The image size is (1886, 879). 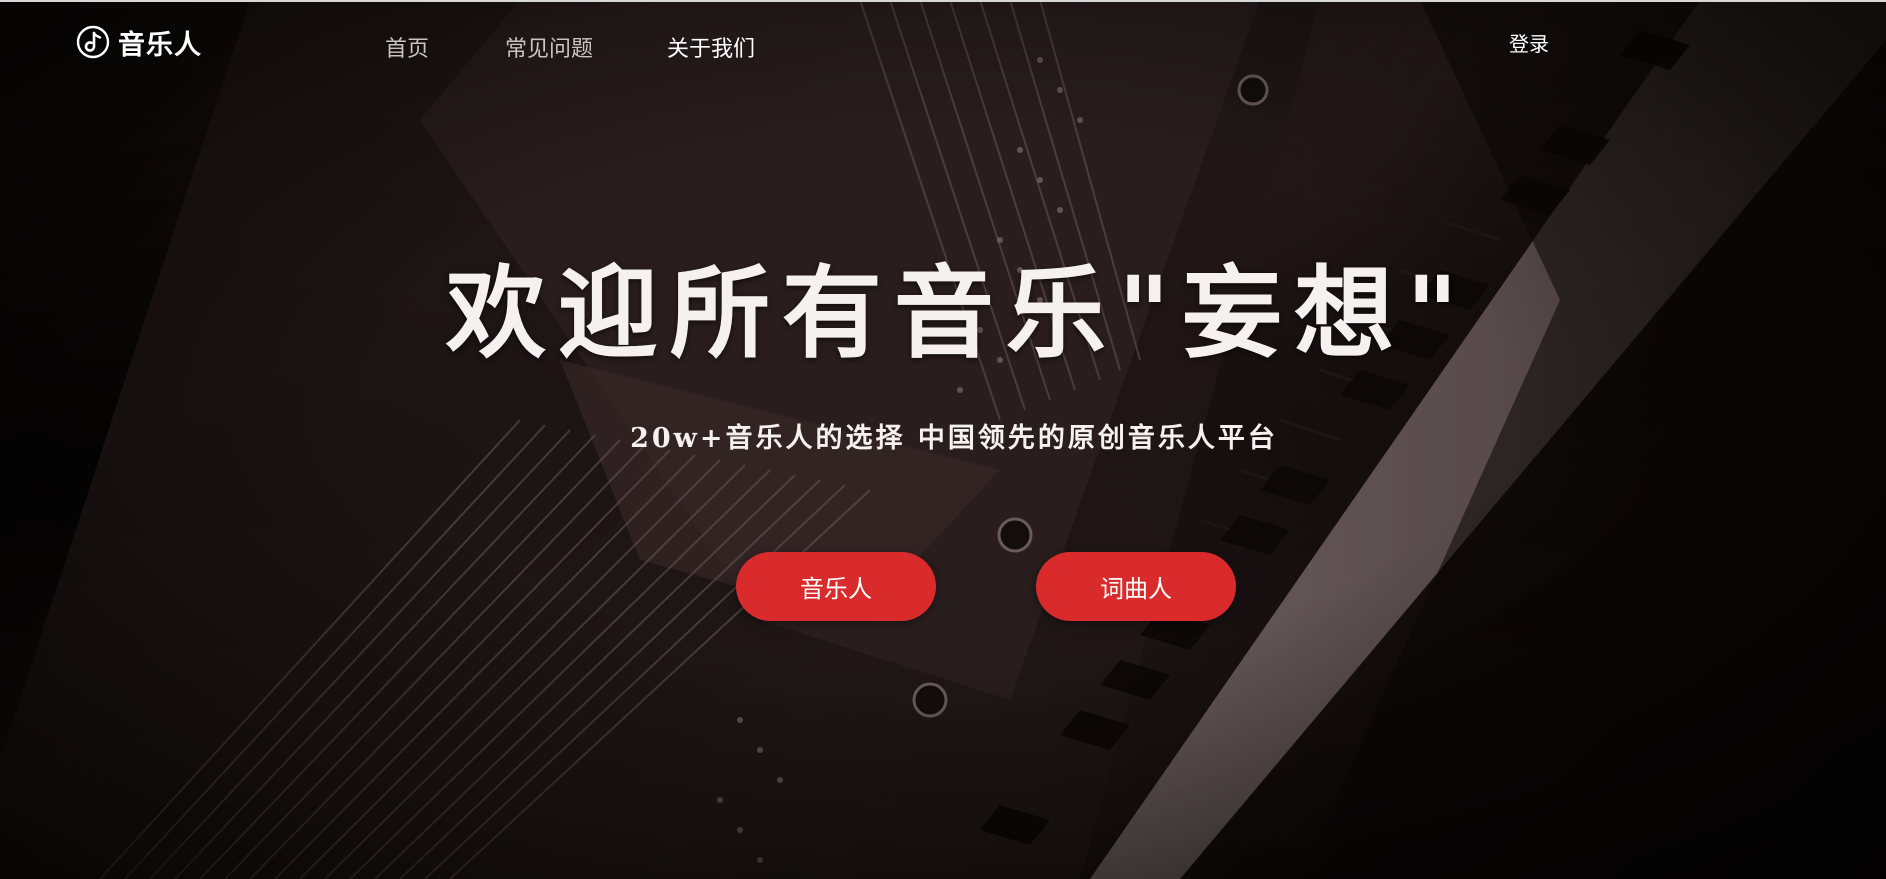 What do you see at coordinates (160, 45) in the screenshot?
I see `logo-text: 音乐人` at bounding box center [160, 45].